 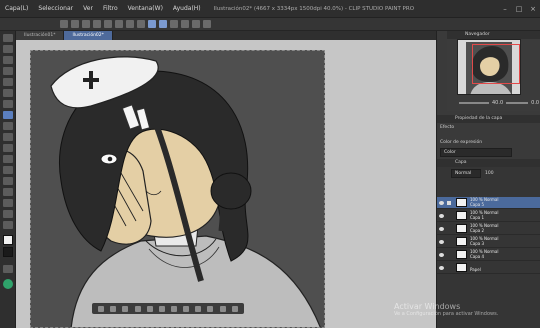 What do you see at coordinates (477, 256) in the screenshot?
I see `layer-name: Capa 4` at bounding box center [477, 256].